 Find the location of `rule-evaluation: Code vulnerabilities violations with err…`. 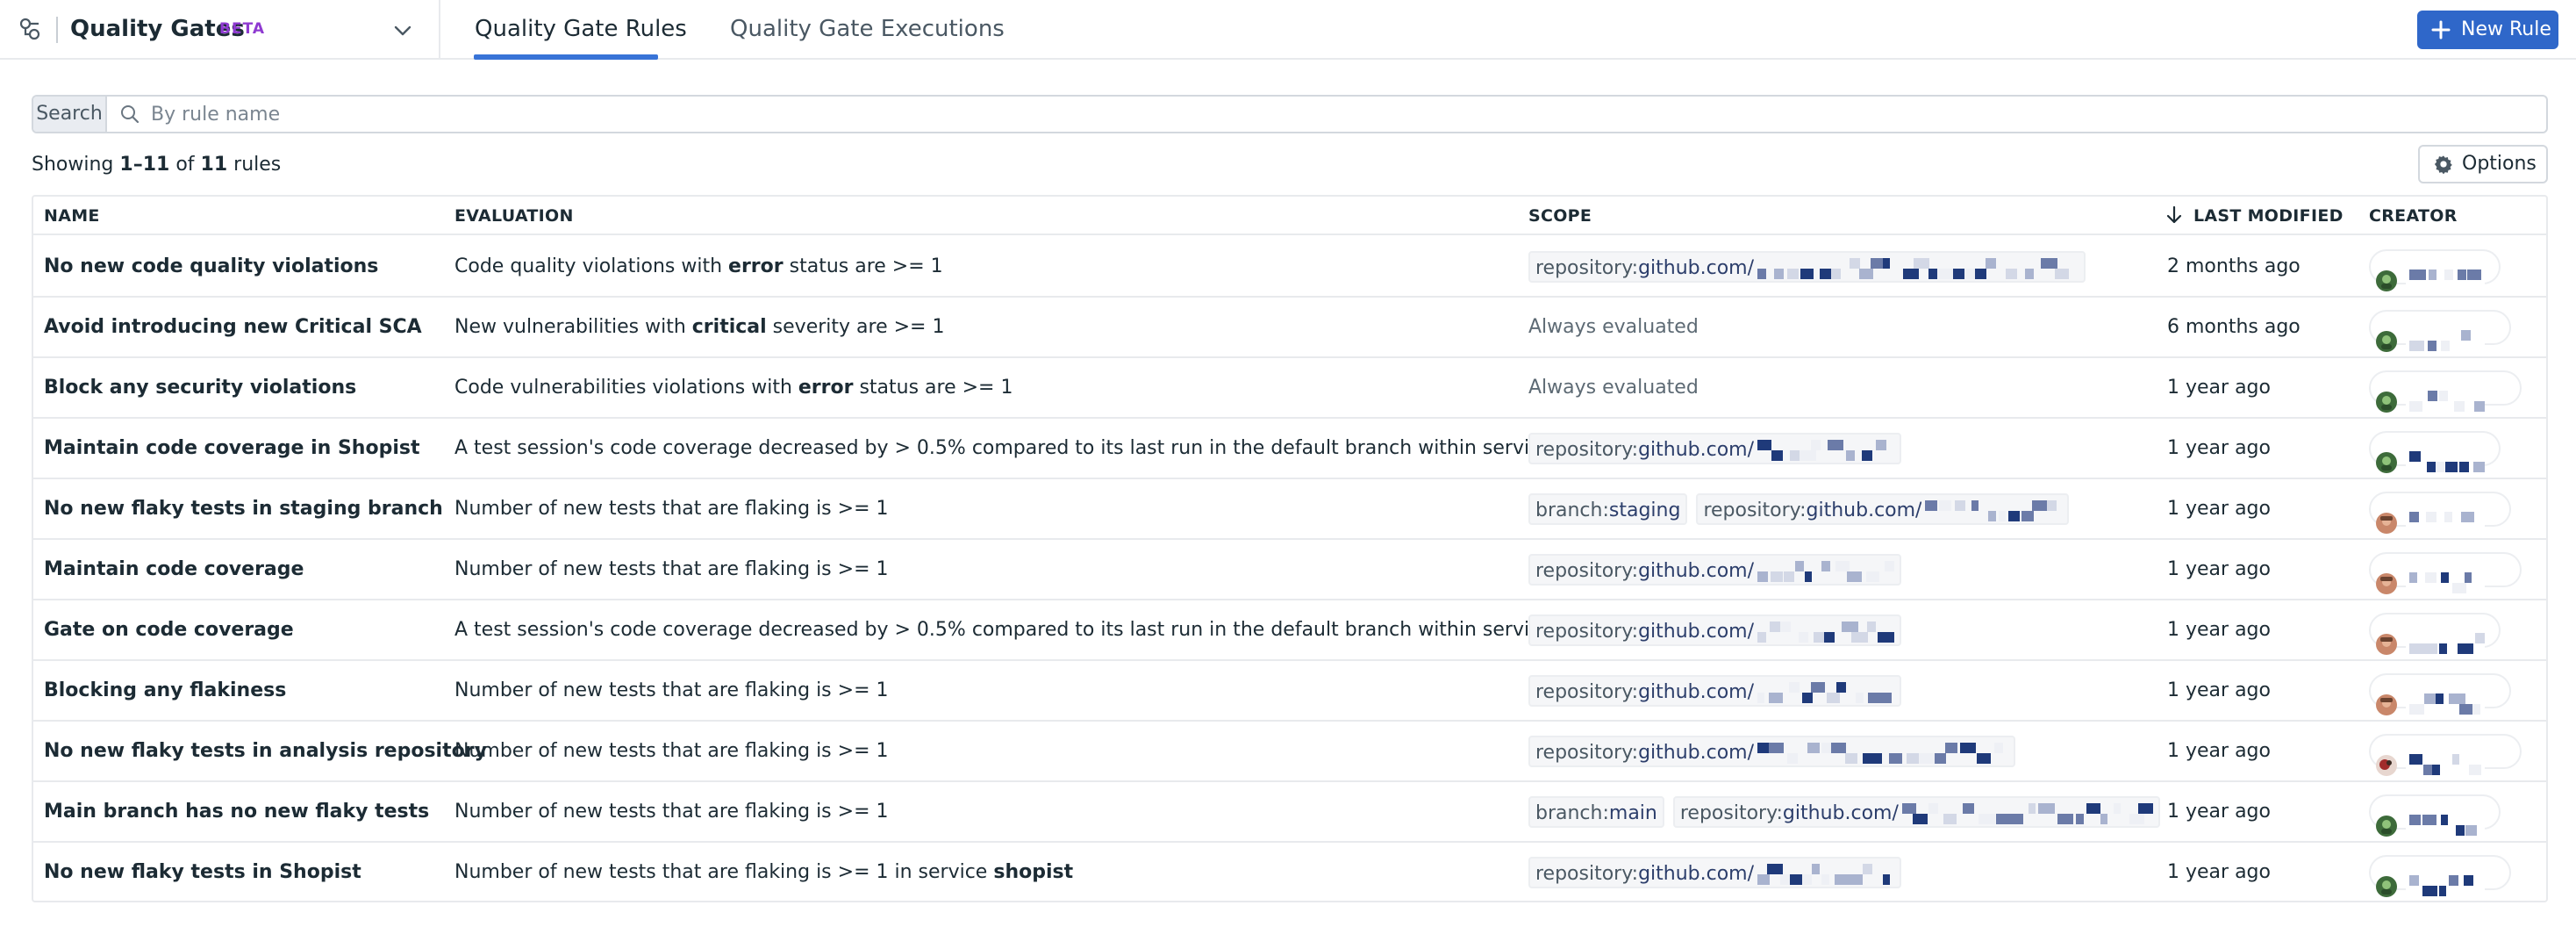

rule-evaluation: Code vulnerabilities violations with err… is located at coordinates (733, 387).